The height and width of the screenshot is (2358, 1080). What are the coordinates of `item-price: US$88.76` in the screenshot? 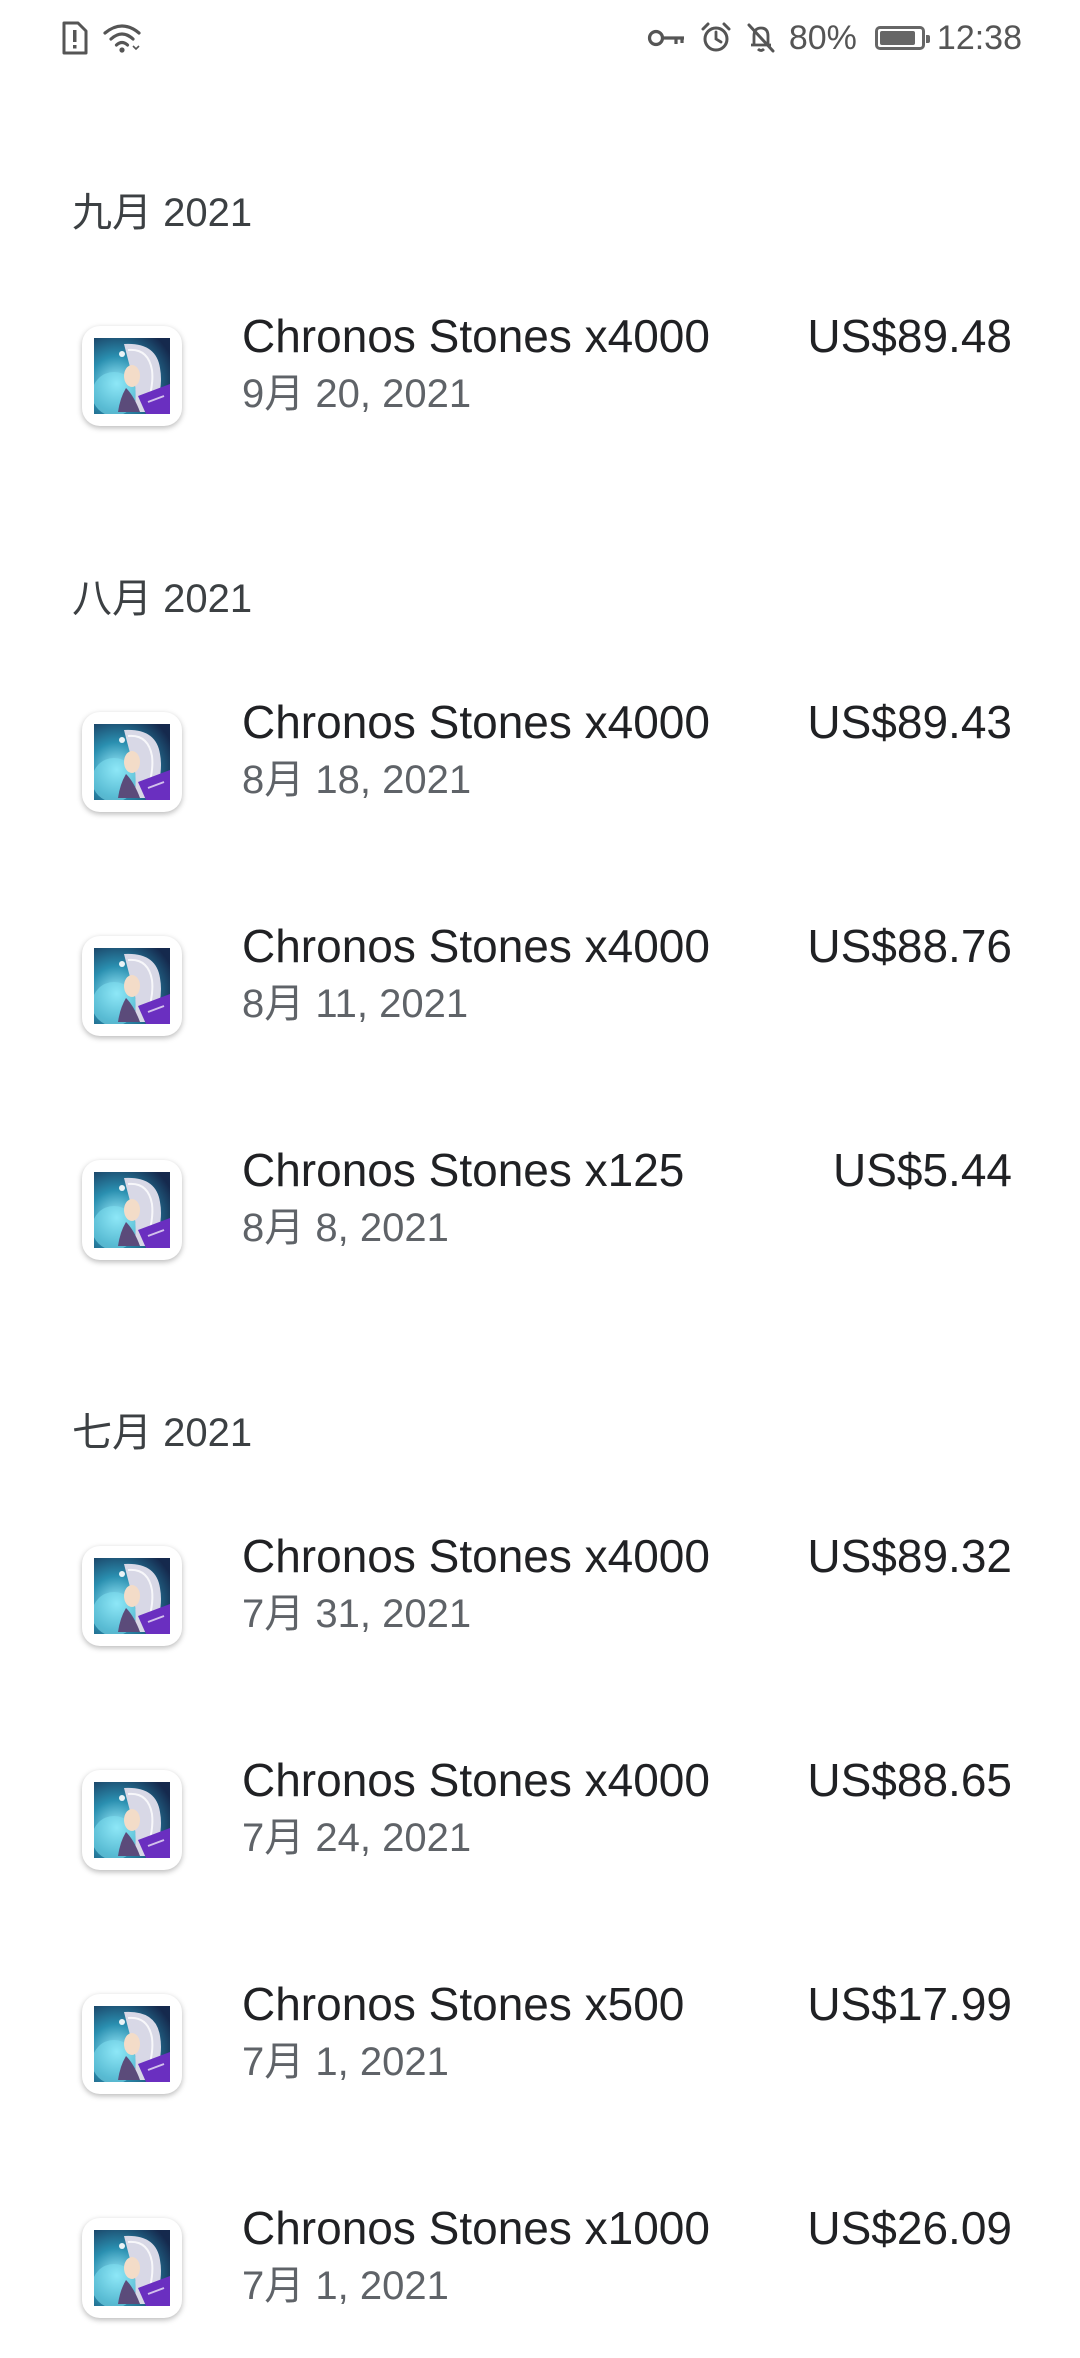 It's located at (909, 946).